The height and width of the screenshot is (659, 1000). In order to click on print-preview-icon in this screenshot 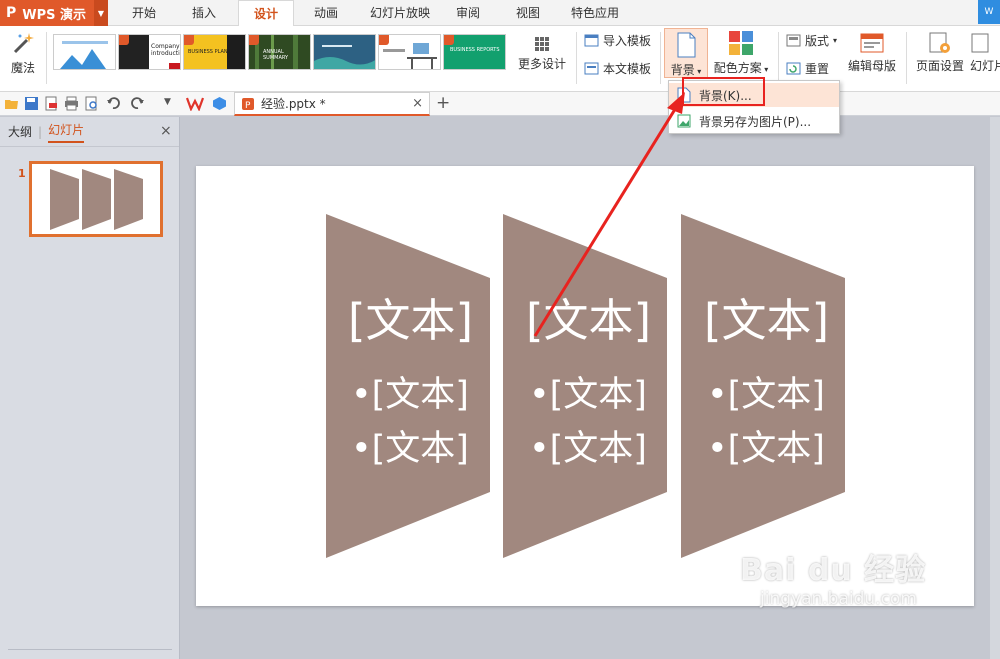, I will do `click(91, 103)`.